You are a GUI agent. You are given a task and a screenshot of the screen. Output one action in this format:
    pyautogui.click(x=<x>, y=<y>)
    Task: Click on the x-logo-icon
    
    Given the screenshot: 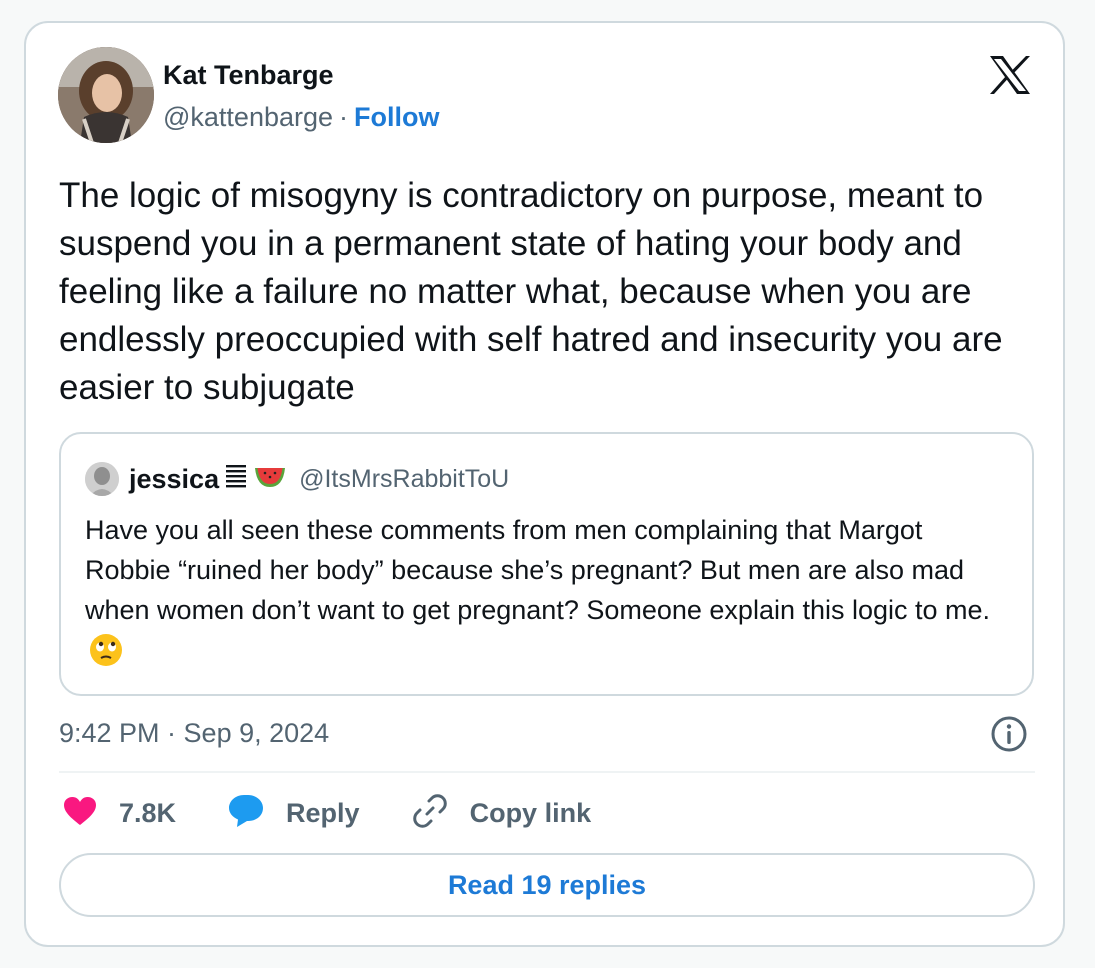 What is the action you would take?
    pyautogui.click(x=1010, y=75)
    